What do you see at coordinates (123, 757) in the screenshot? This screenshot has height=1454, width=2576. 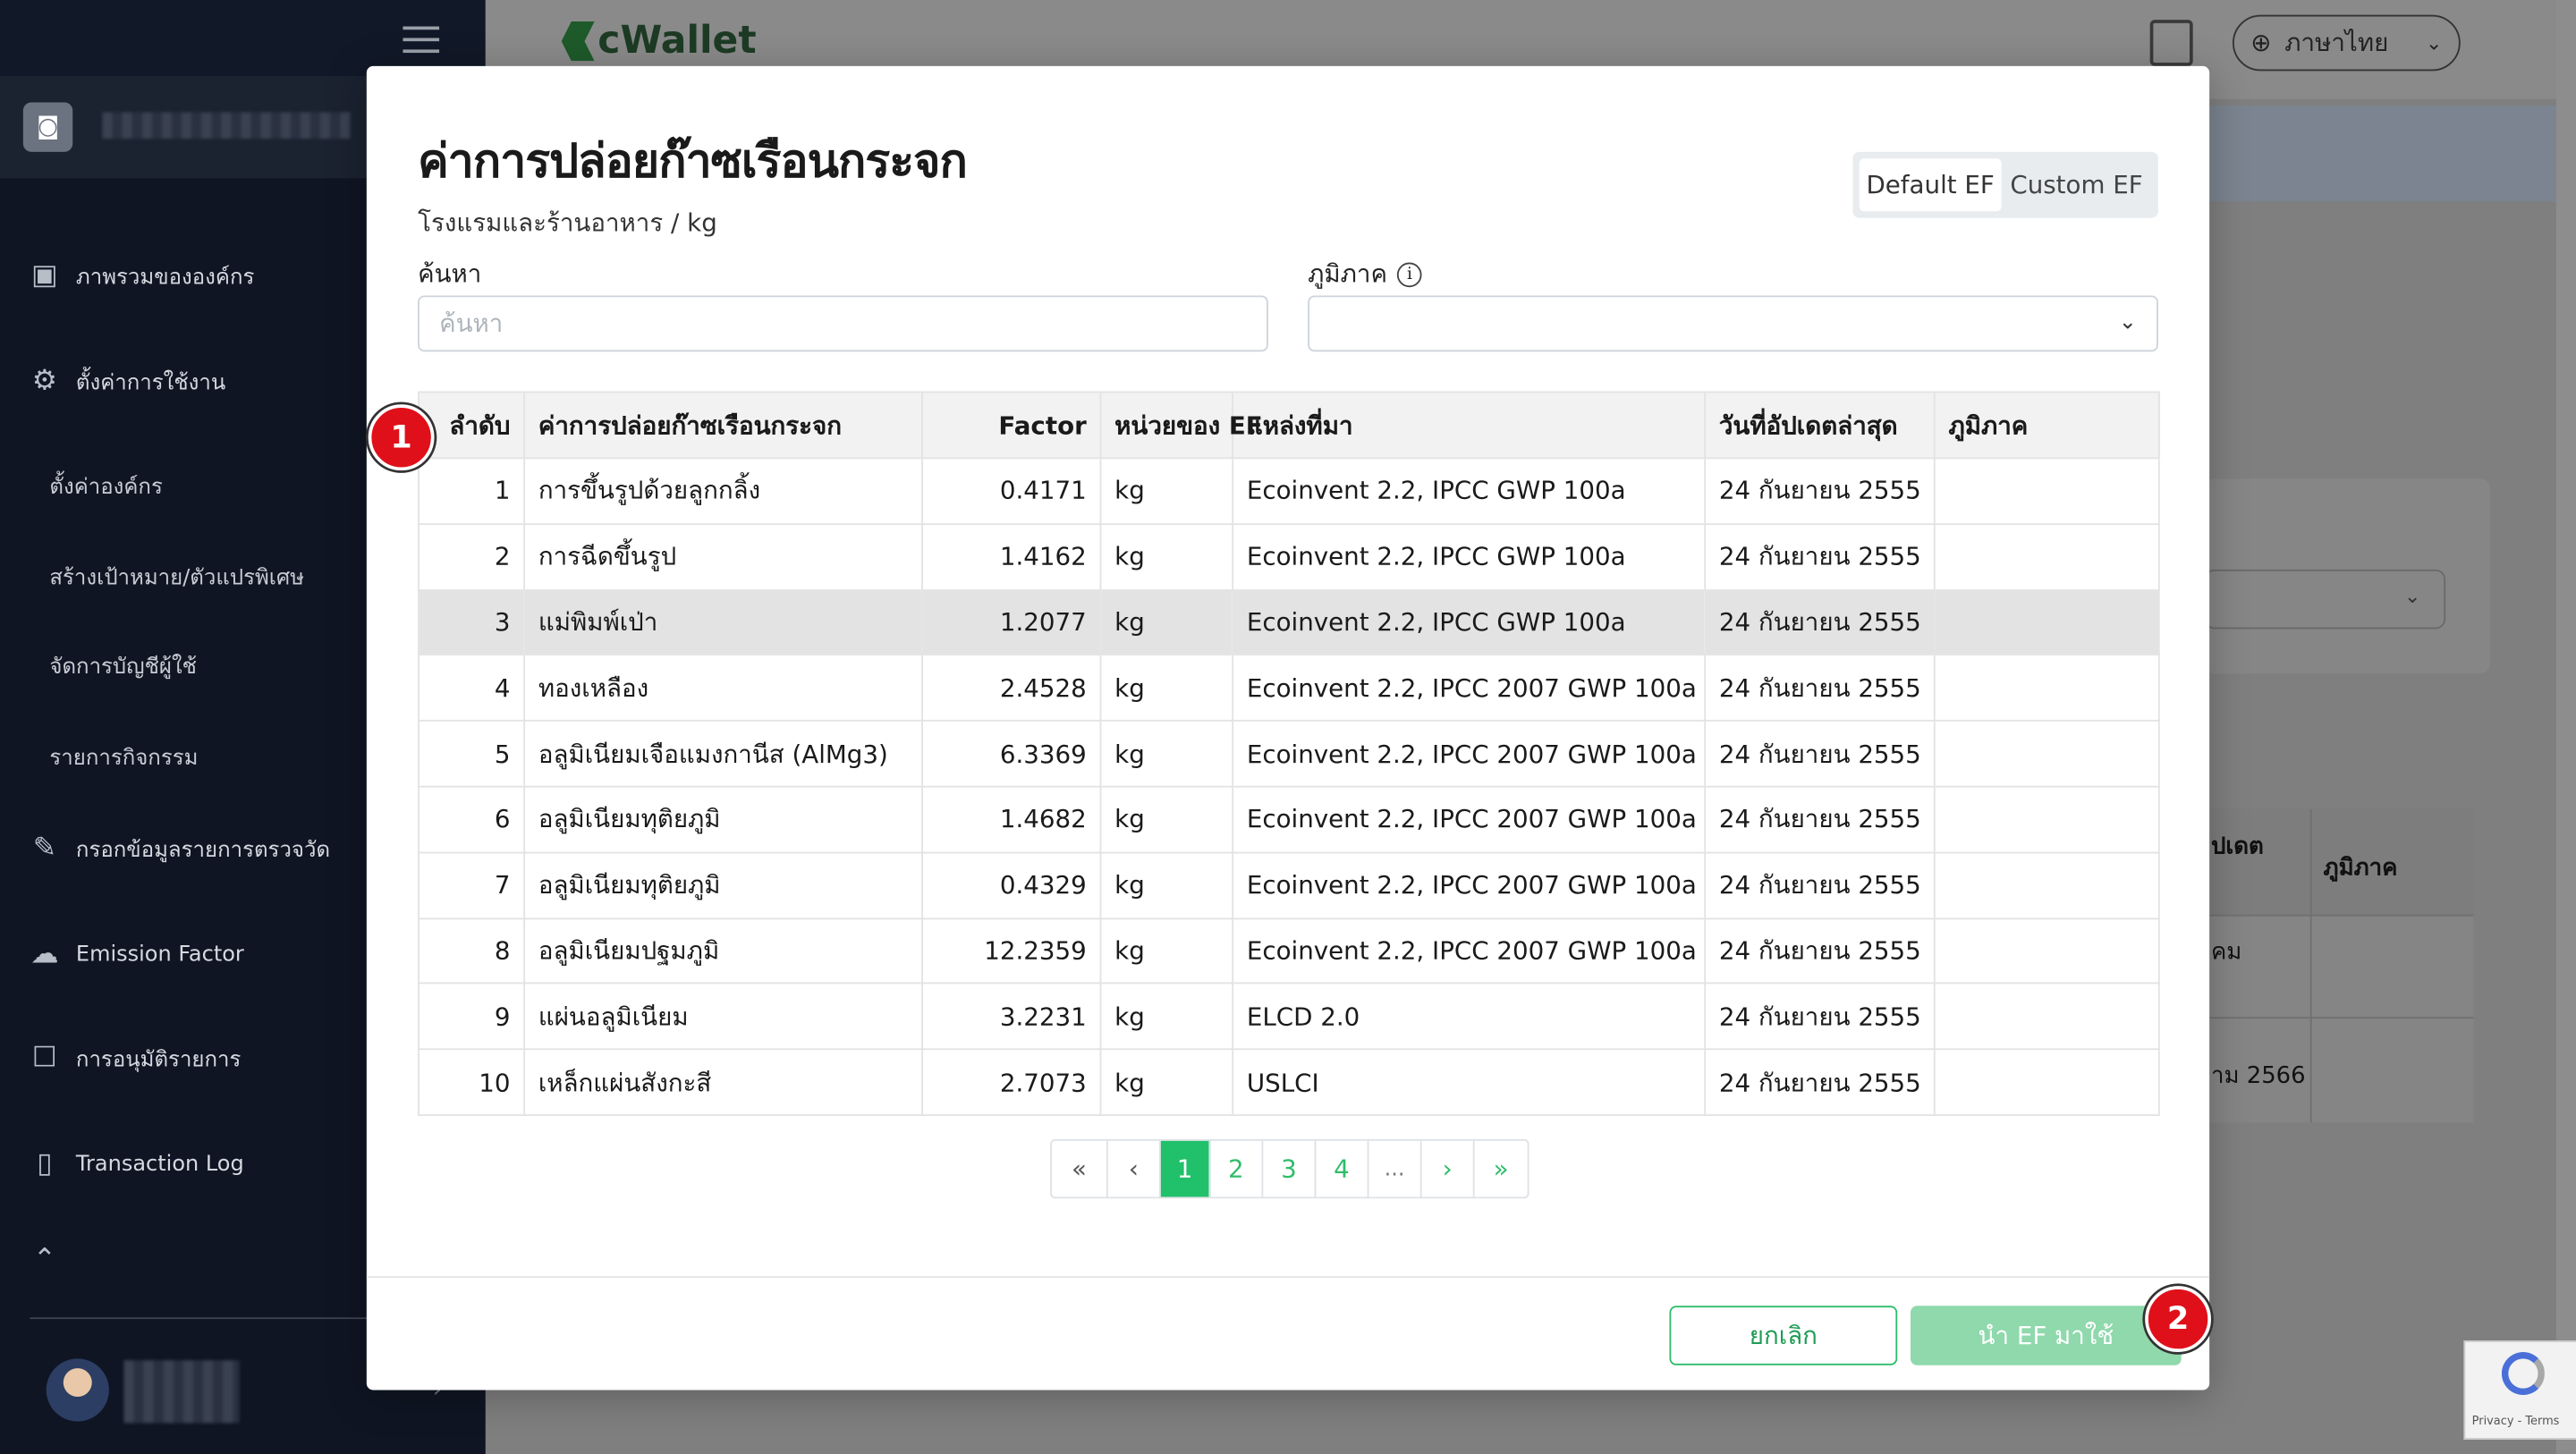 I see `sidebar-subitem-activities: รายการกิจกรรม` at bounding box center [123, 757].